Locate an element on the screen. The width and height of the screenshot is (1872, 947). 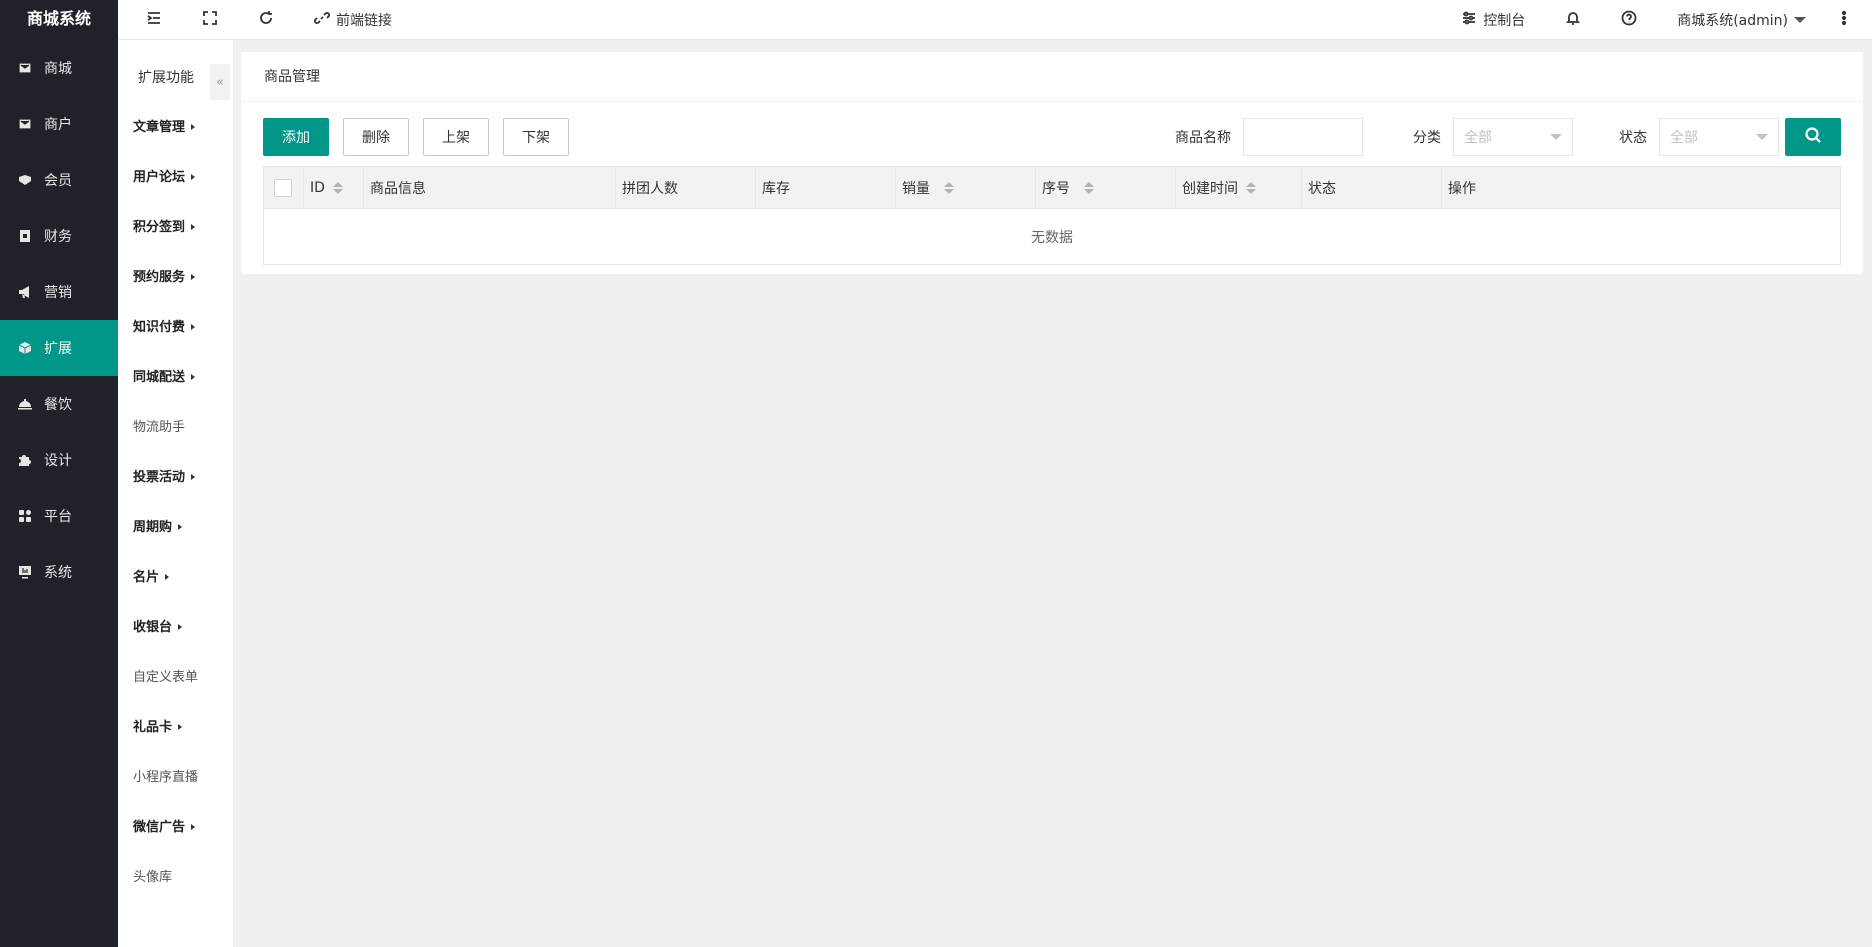
sidebar-item-label: 平台 is located at coordinates (58, 517).